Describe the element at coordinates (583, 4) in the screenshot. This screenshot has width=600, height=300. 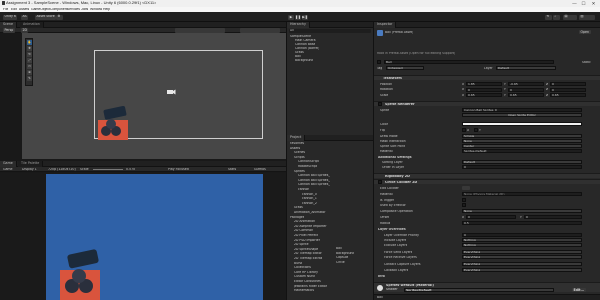
I see `maximize-button: ☐` at that location.